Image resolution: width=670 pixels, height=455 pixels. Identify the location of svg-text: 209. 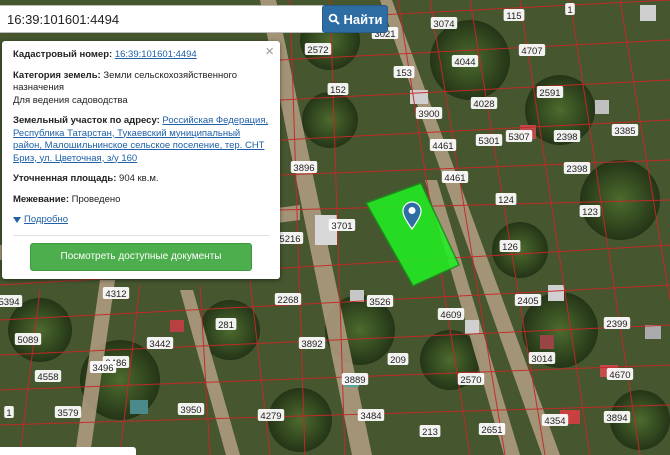
(398, 360).